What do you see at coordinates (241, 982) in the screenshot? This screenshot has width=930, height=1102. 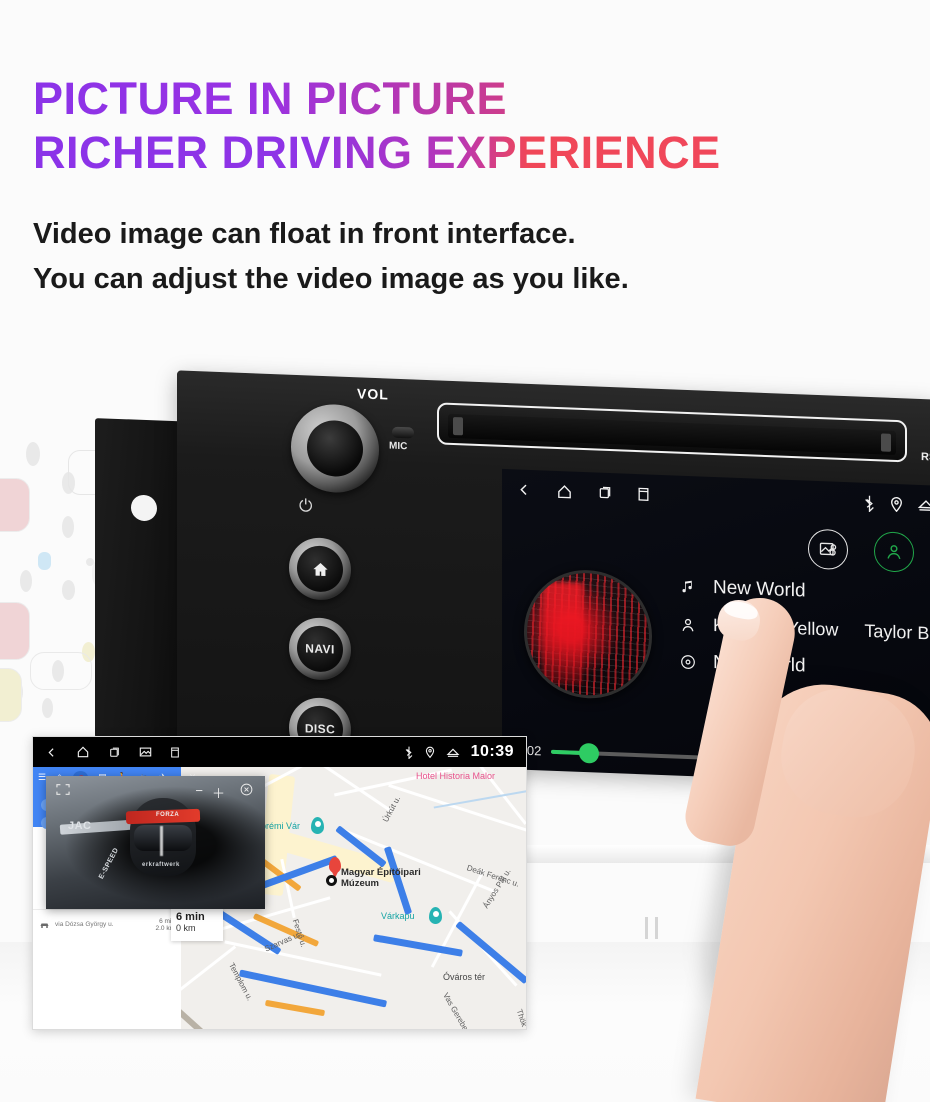 I see `street-label: Templom u.` at bounding box center [241, 982].